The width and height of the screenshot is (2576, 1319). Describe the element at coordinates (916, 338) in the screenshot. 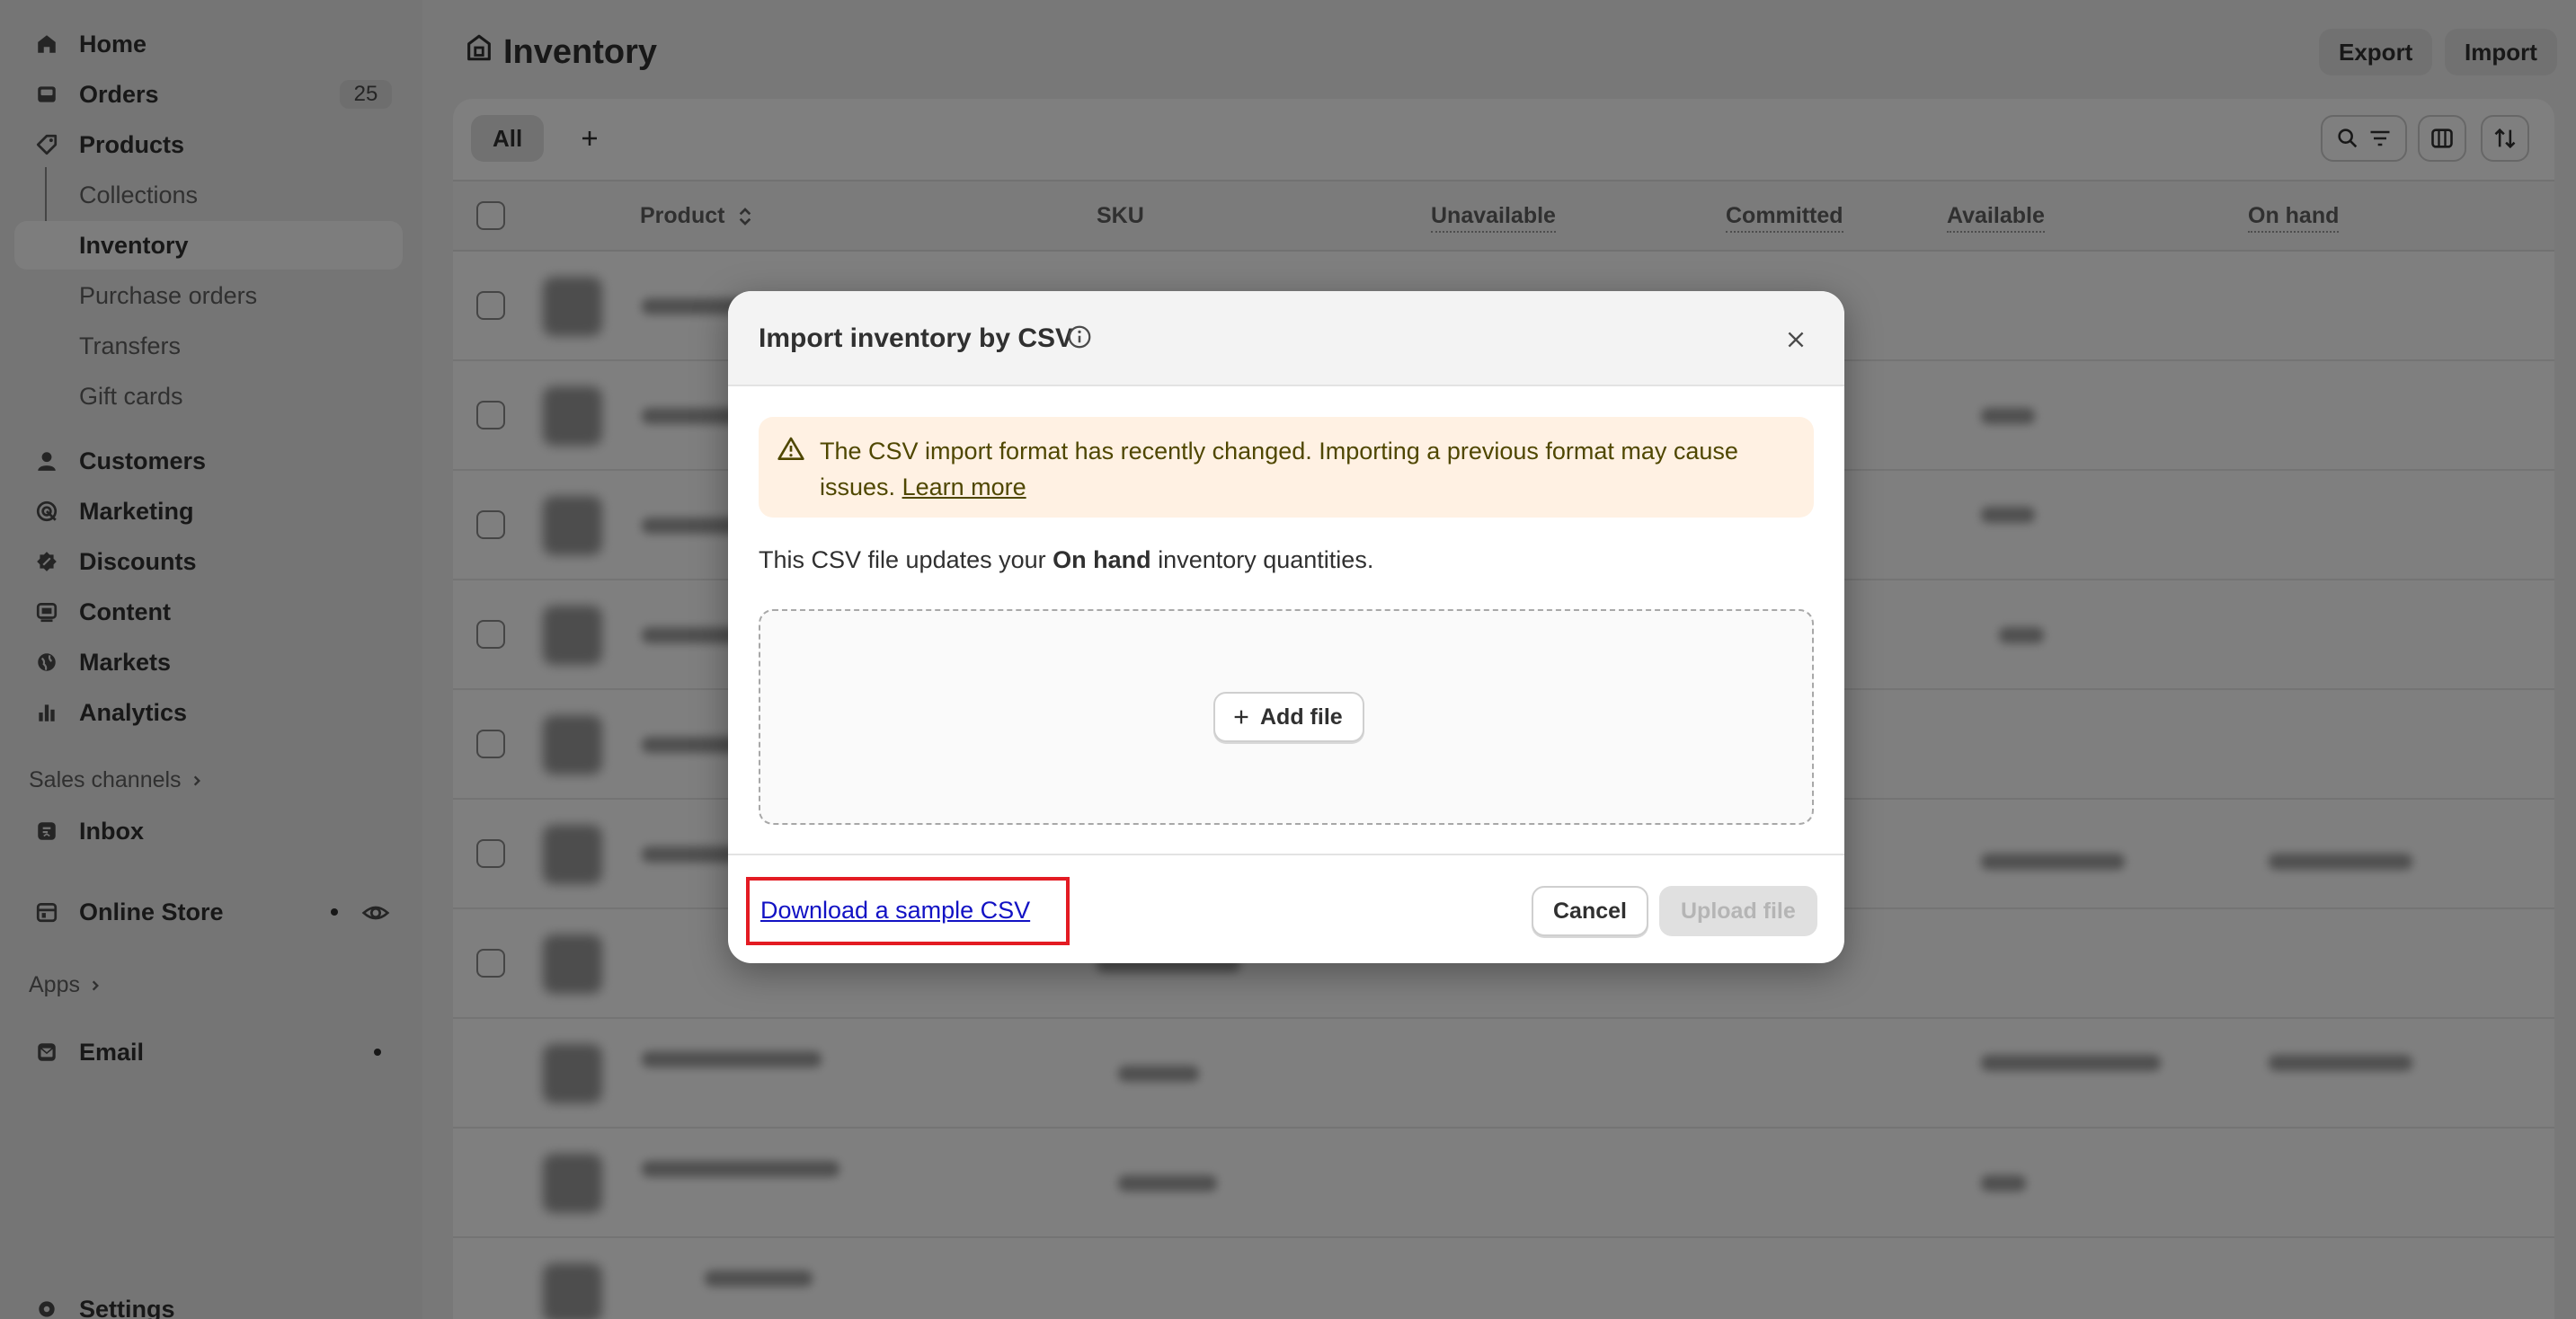

I see `modal-title: Import inventory by CSV` at that location.